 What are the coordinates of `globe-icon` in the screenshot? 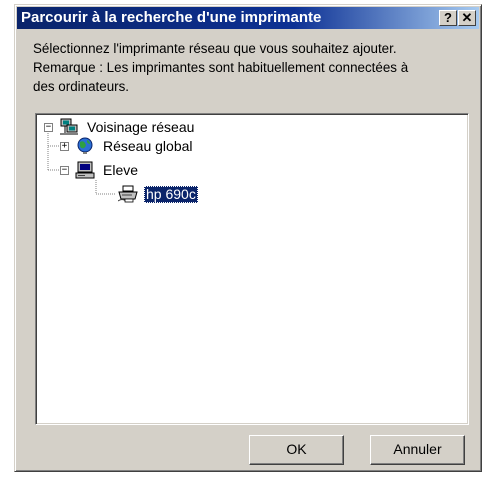 It's located at (85, 145).